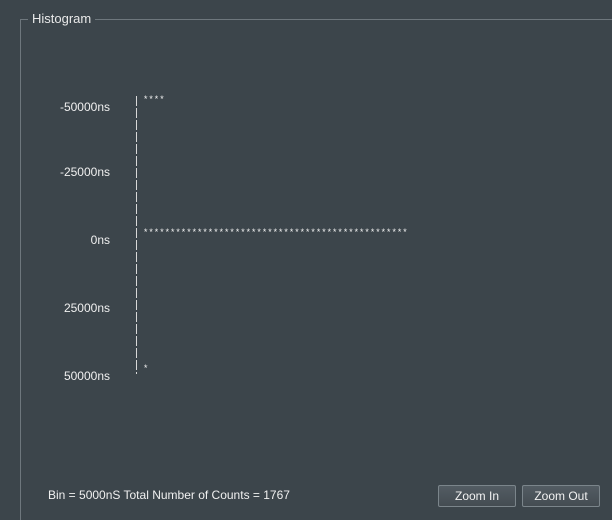  I want to click on histogram-axis, so click(136, 235).